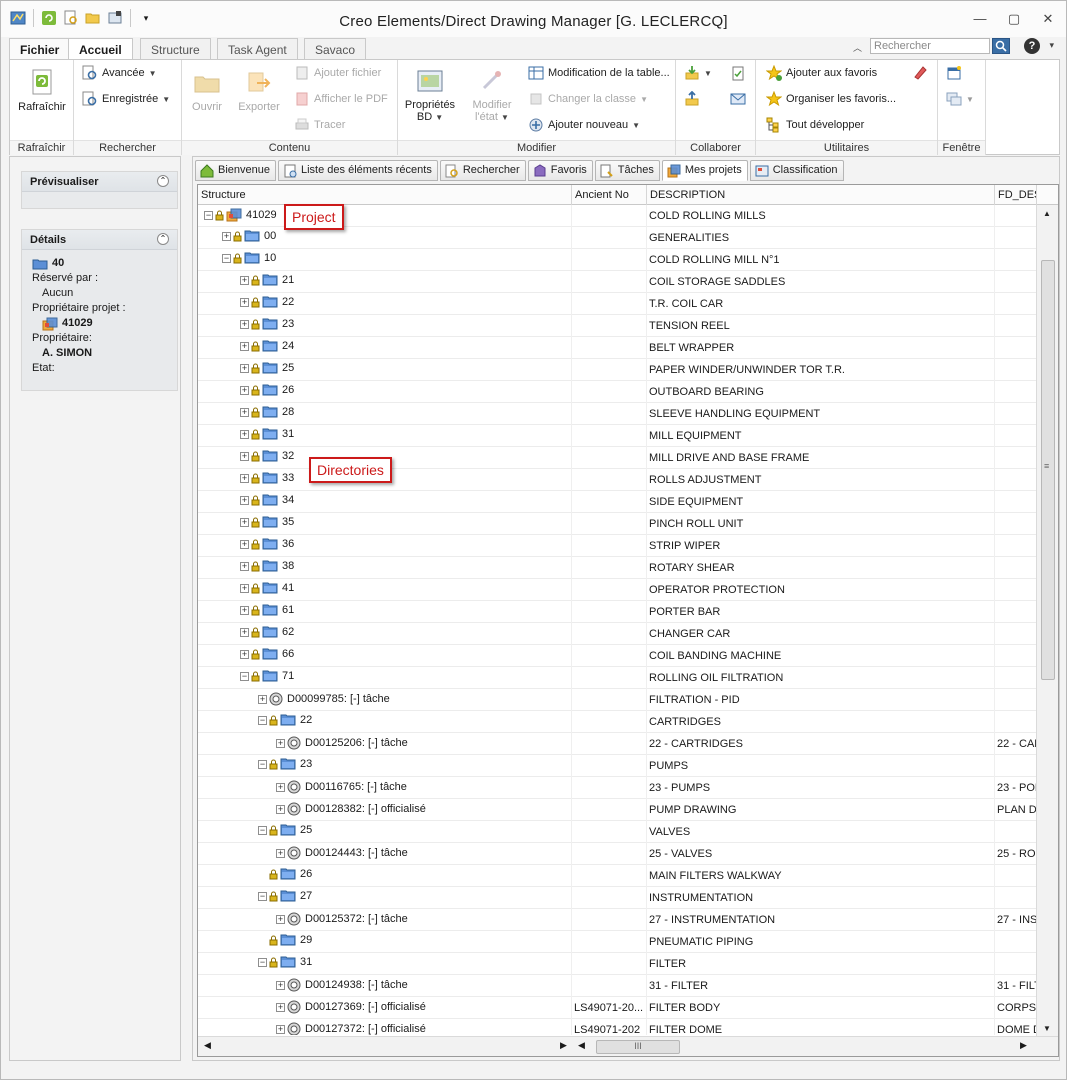 The width and height of the screenshot is (1067, 1080). I want to click on structure-cell: + D00127372: [-] officialisé, so click(385, 1027).